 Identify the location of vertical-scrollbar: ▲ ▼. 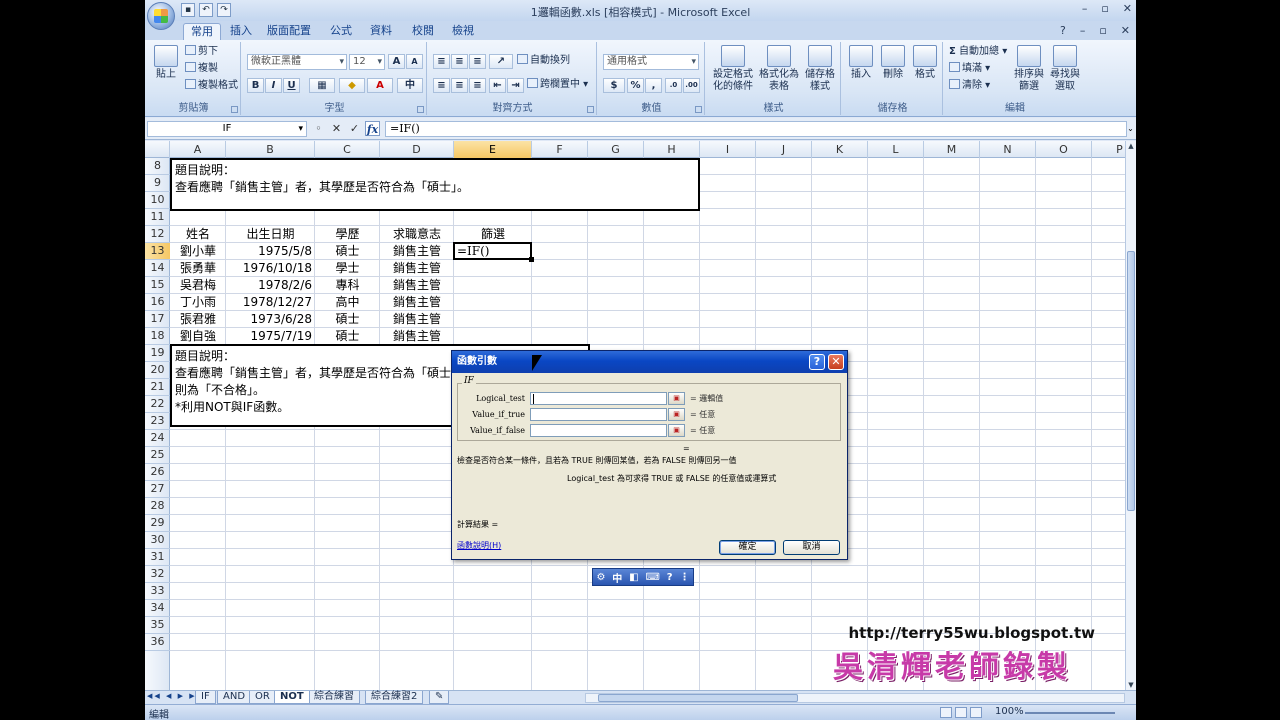
(1130, 415).